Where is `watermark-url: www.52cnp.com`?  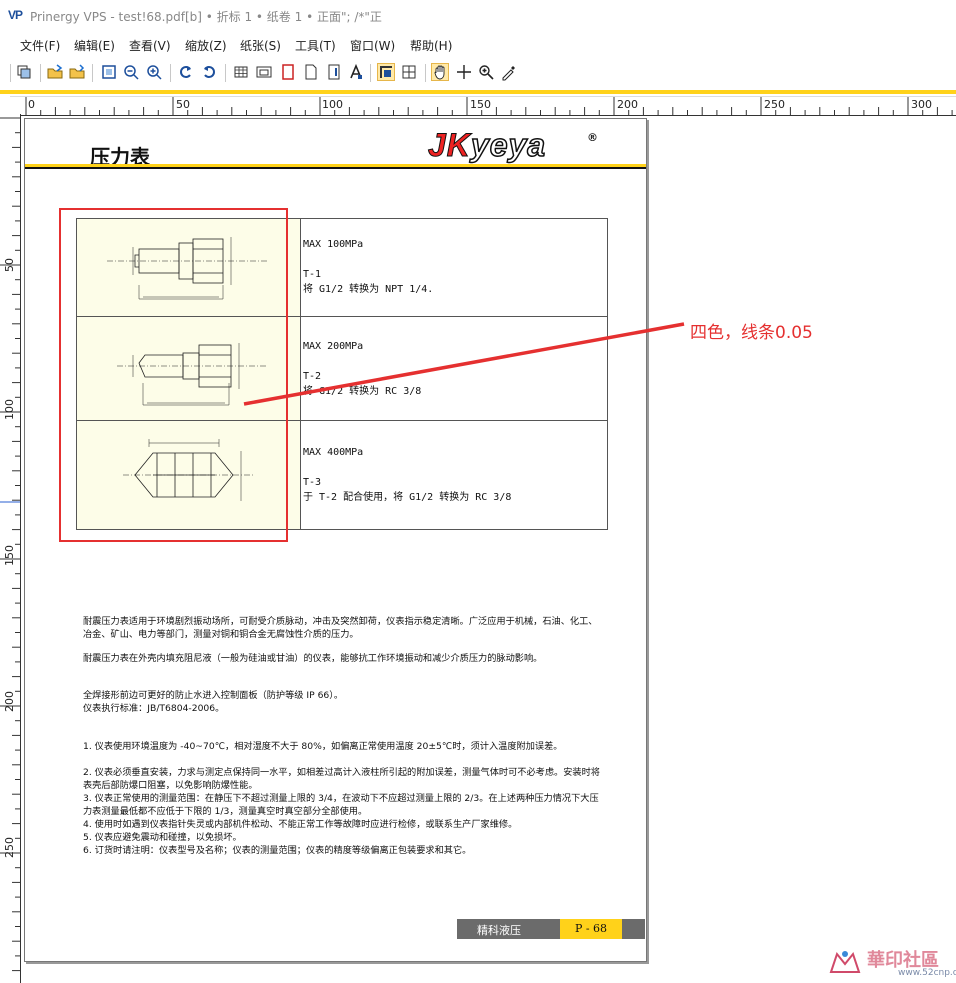
watermark-url: www.52cnp.com is located at coordinates (927, 973).